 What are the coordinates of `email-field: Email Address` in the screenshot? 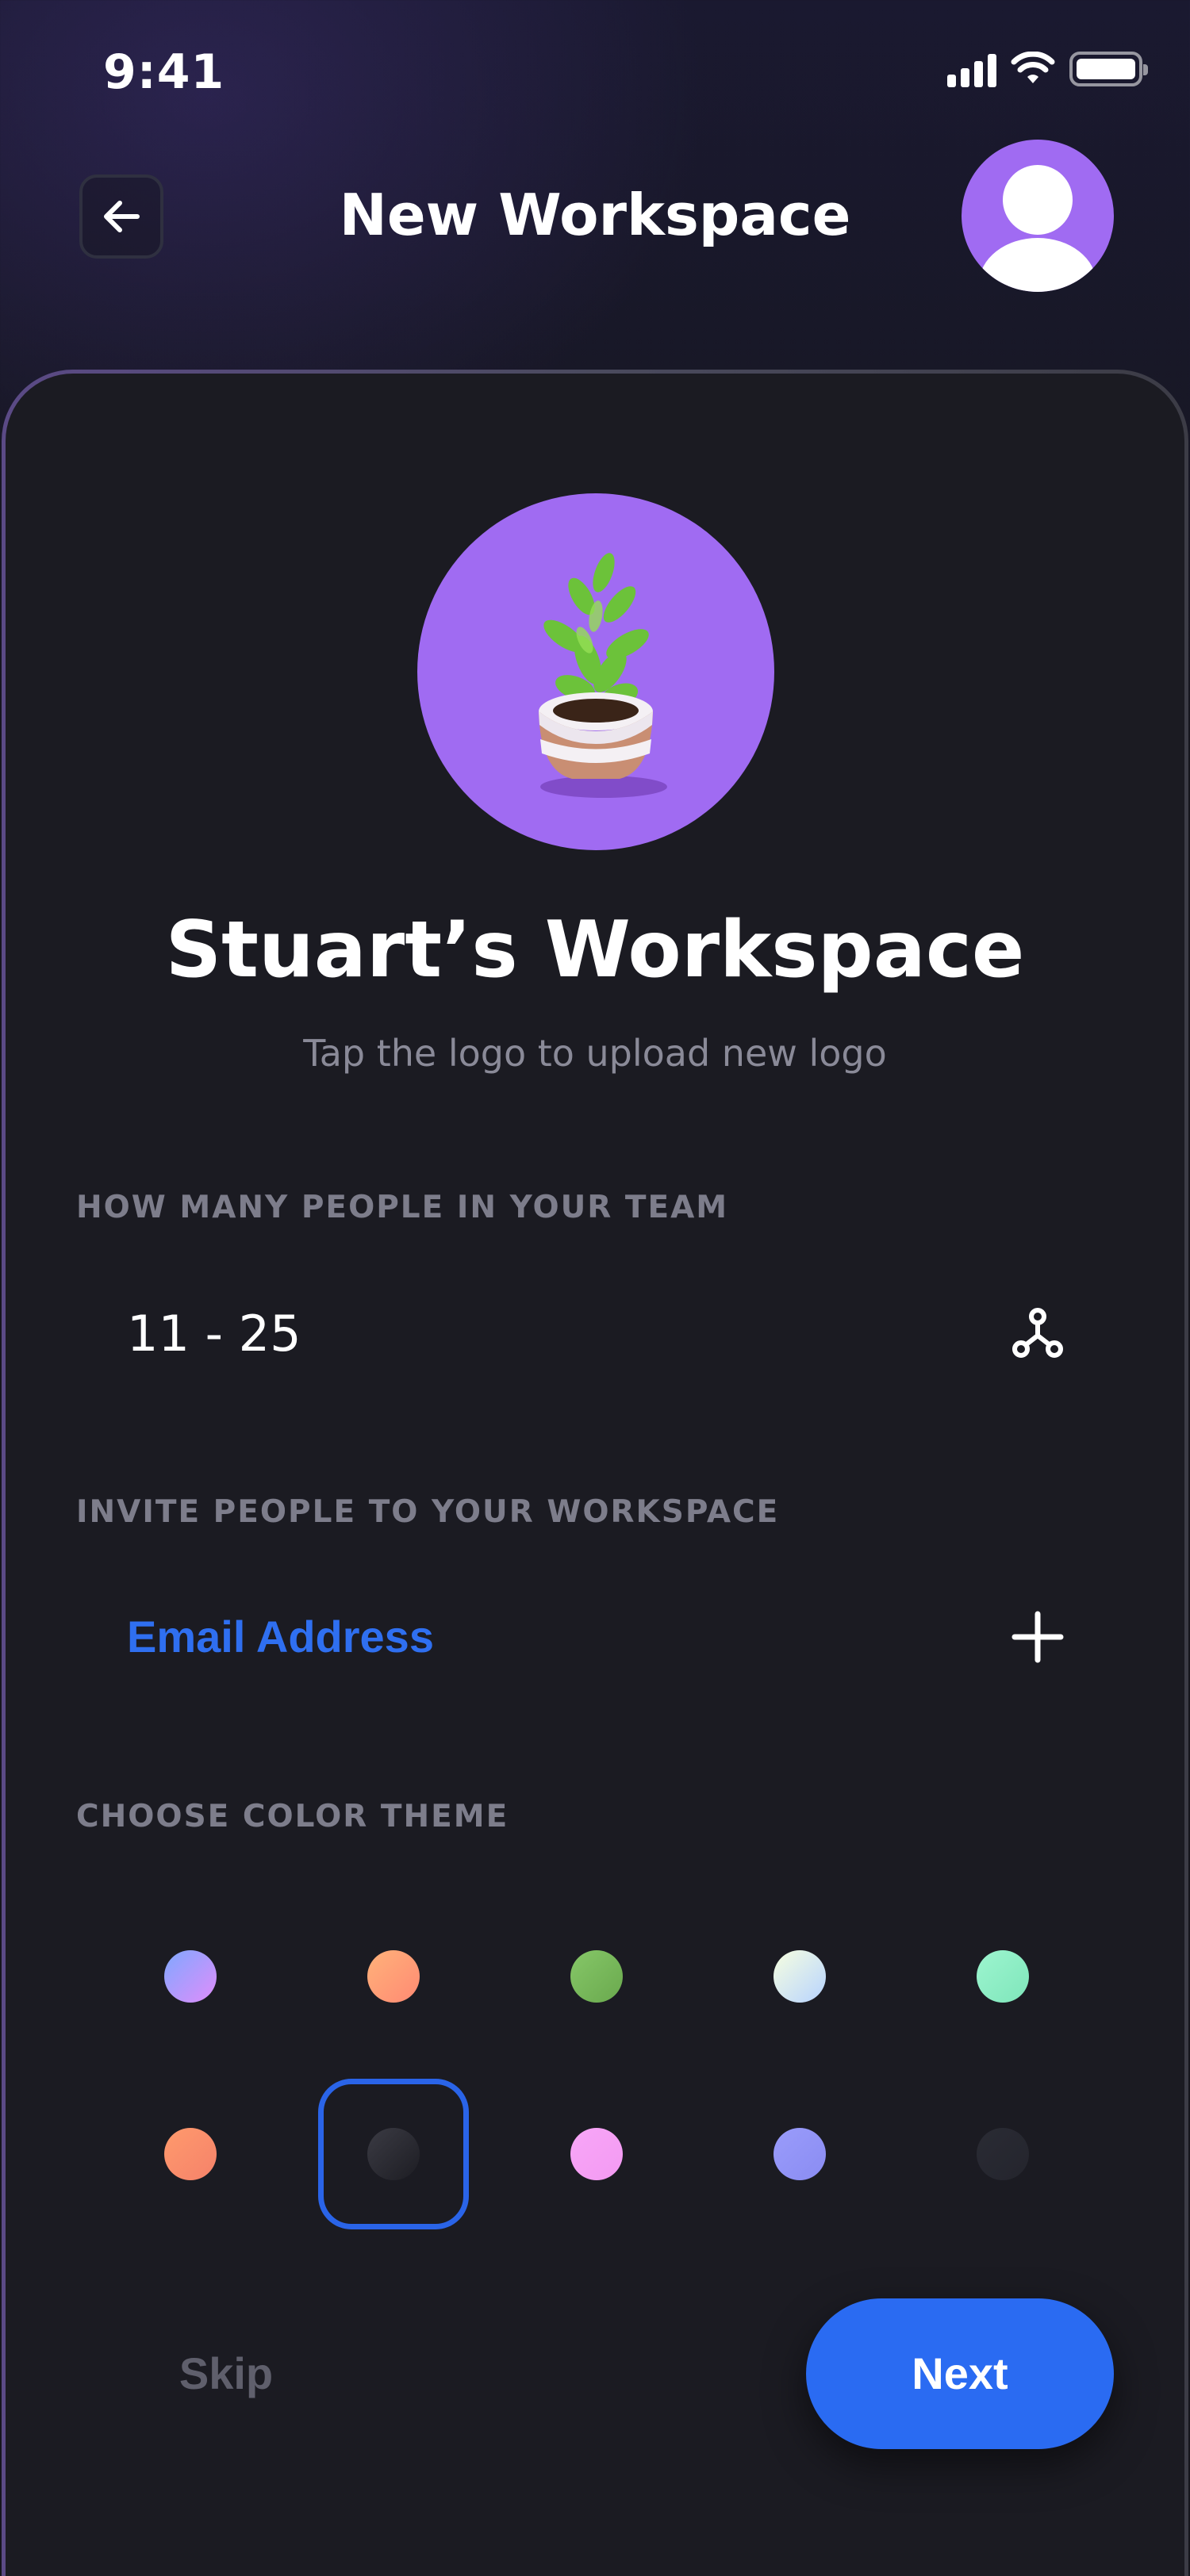 It's located at (280, 1637).